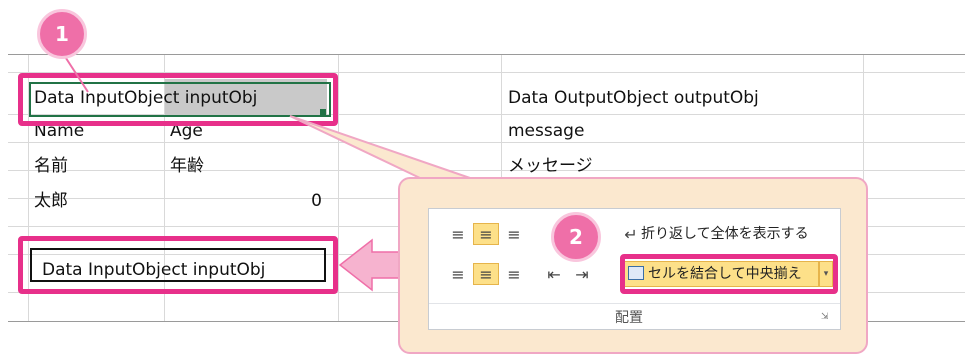  Describe the element at coordinates (153, 270) in the screenshot. I see `cell-merged-result: Data InputObject inputObj` at that location.